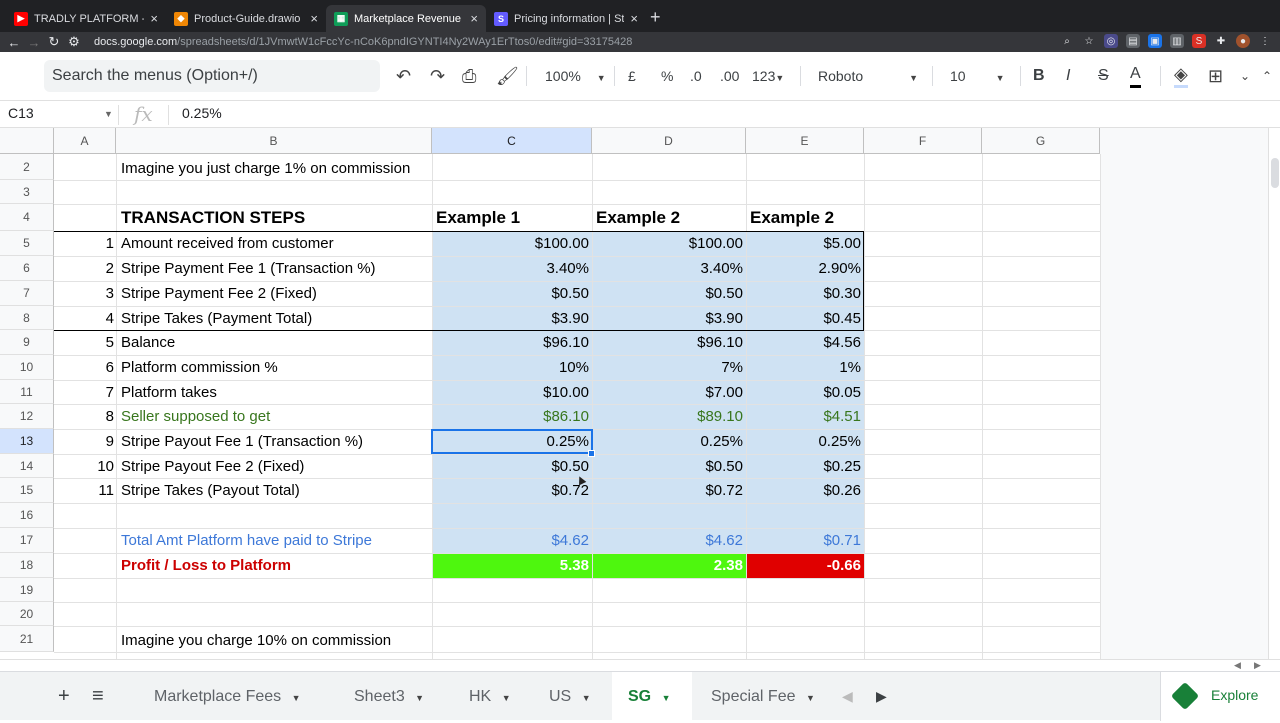 The width and height of the screenshot is (1280, 723). What do you see at coordinates (667, 466) in the screenshot?
I see `cell-d14: $0.50` at bounding box center [667, 466].